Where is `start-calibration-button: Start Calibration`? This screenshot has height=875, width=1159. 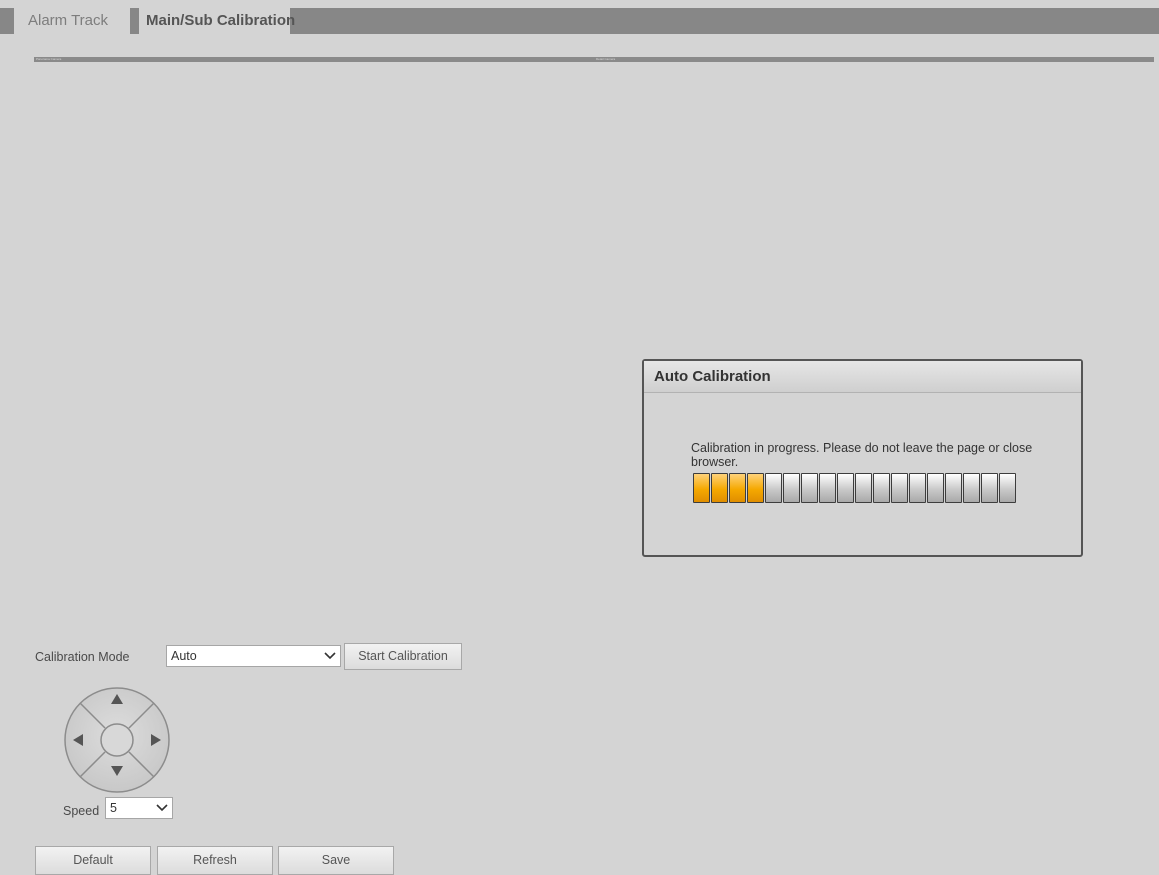 start-calibration-button: Start Calibration is located at coordinates (403, 656).